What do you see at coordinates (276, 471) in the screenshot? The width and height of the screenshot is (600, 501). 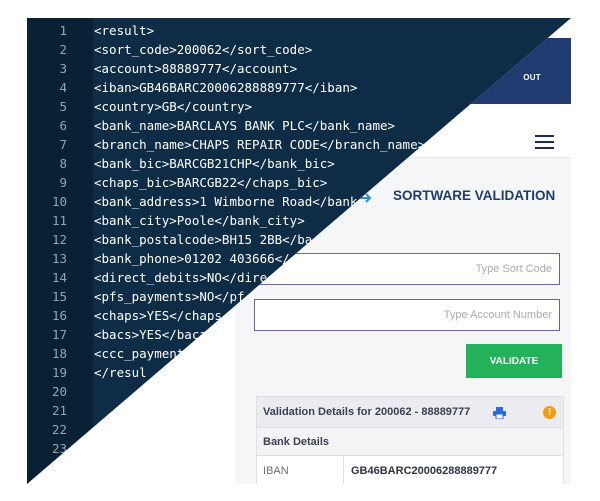 I see `row-key-iban: IBAN` at bounding box center [276, 471].